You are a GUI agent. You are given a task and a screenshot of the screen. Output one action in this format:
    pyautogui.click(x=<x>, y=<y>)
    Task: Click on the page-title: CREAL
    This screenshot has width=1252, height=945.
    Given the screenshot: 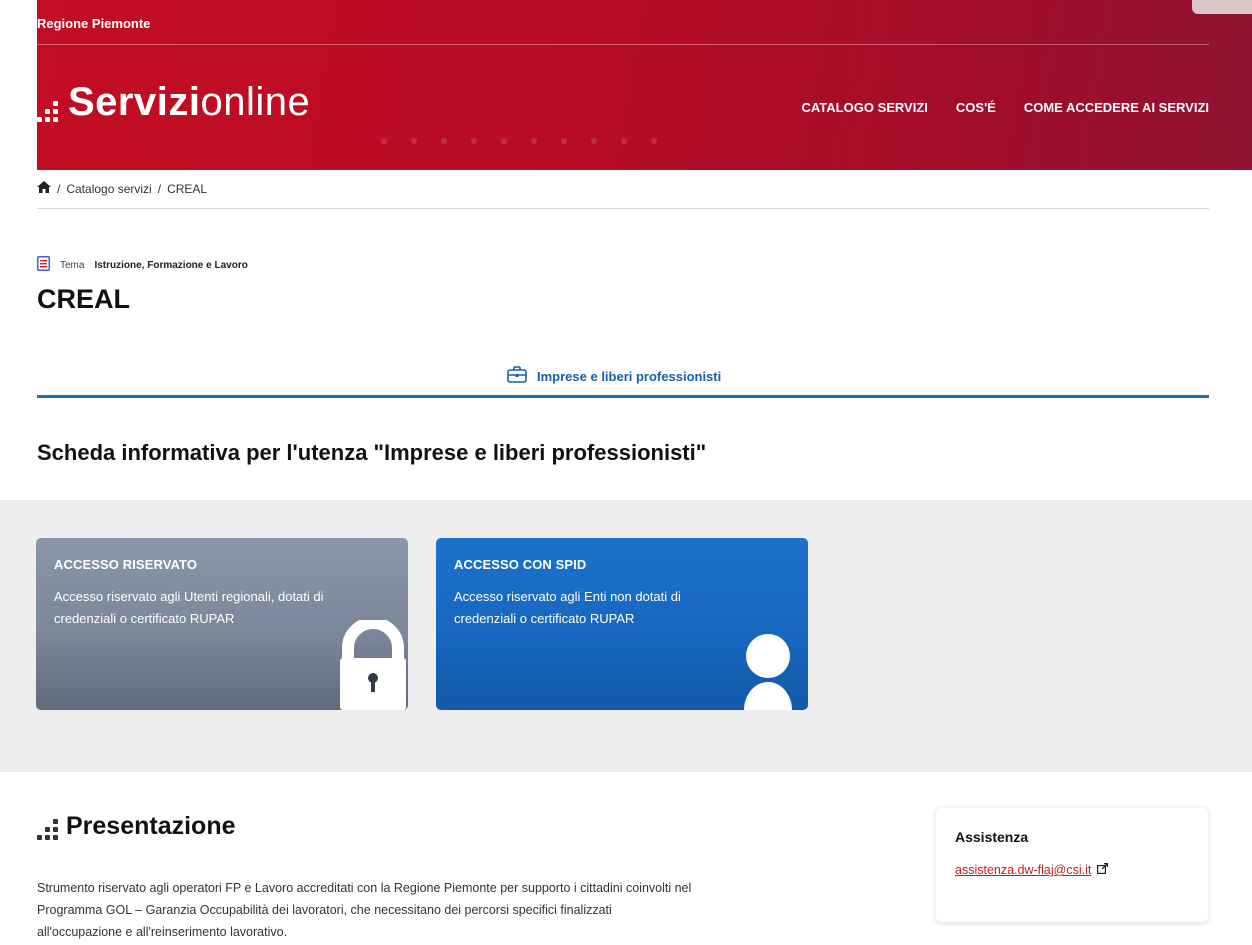 What is the action you would take?
    pyautogui.click(x=83, y=299)
    